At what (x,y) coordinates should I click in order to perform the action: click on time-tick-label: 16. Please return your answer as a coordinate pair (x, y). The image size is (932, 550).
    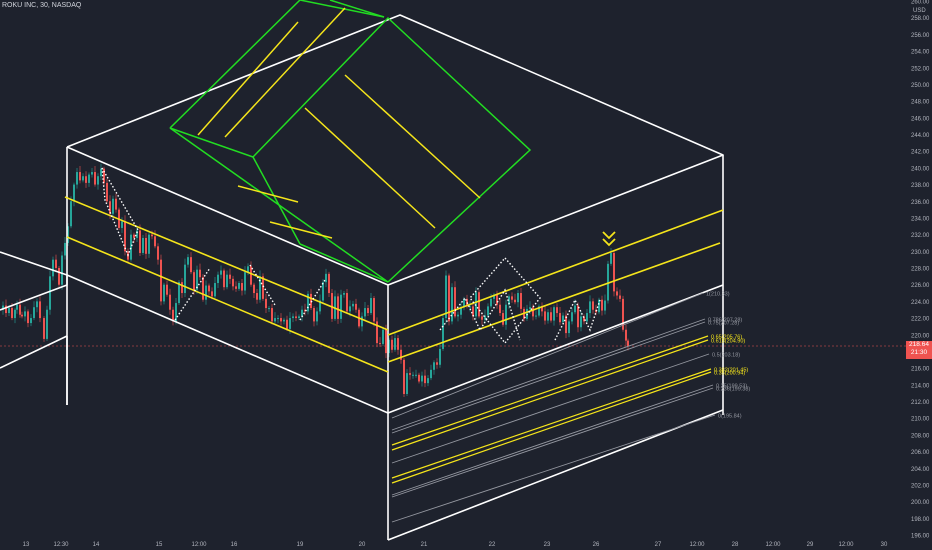
    Looking at the image, I should click on (234, 545).